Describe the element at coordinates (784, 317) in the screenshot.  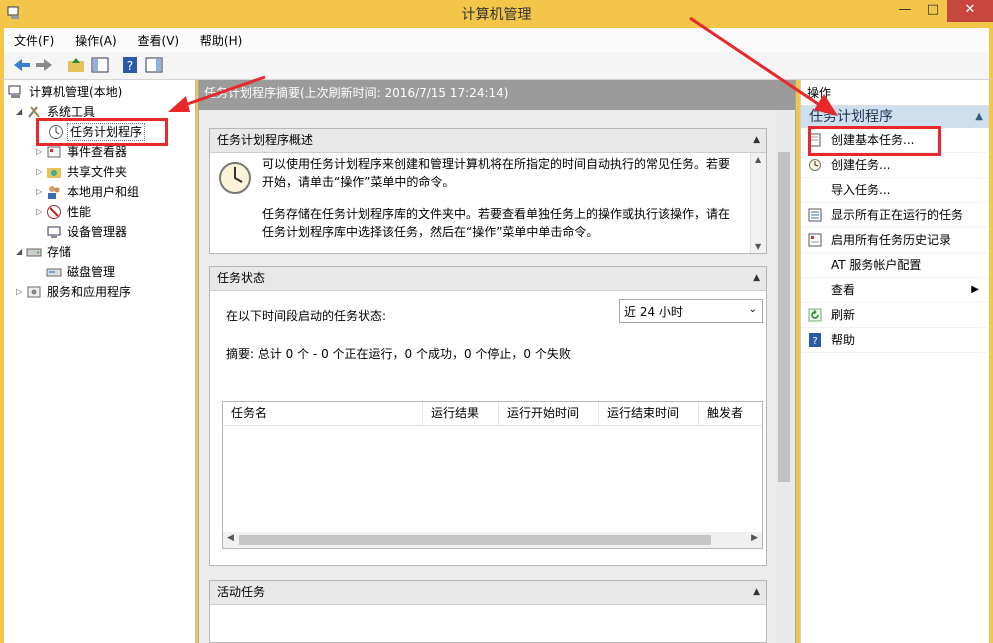
I see `vscroll-thumb` at that location.